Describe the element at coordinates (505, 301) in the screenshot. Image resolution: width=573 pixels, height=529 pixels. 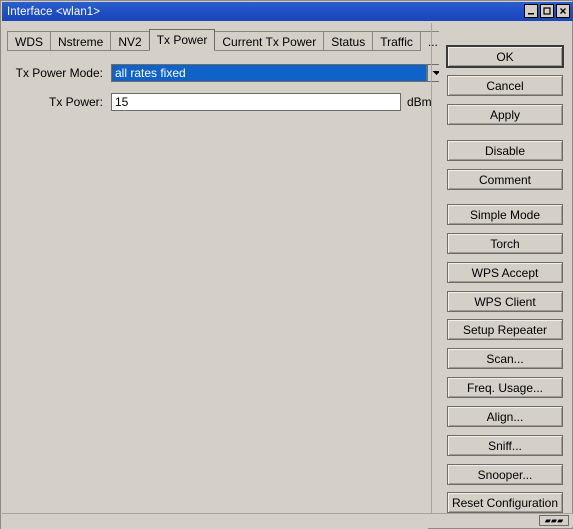
I see `wps-client-button: WPS Client` at that location.